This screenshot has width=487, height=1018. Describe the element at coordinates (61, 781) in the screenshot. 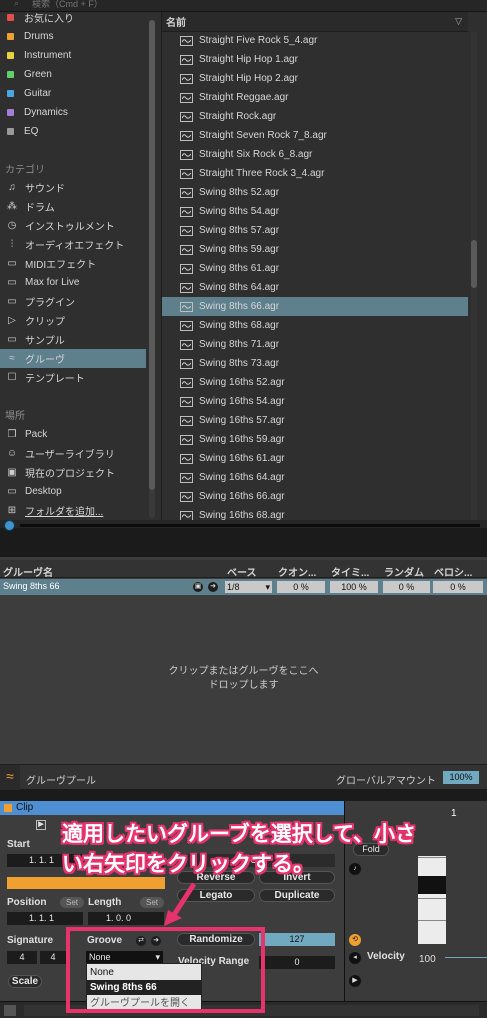

I see `groove-pool-title: グルーヴプール` at that location.